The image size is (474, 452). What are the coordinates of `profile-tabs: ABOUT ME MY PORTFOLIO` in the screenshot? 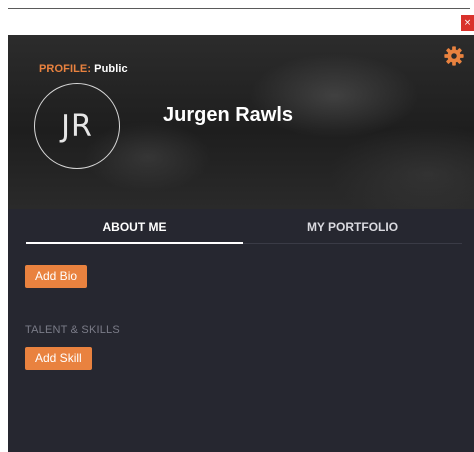 It's located at (244, 227).